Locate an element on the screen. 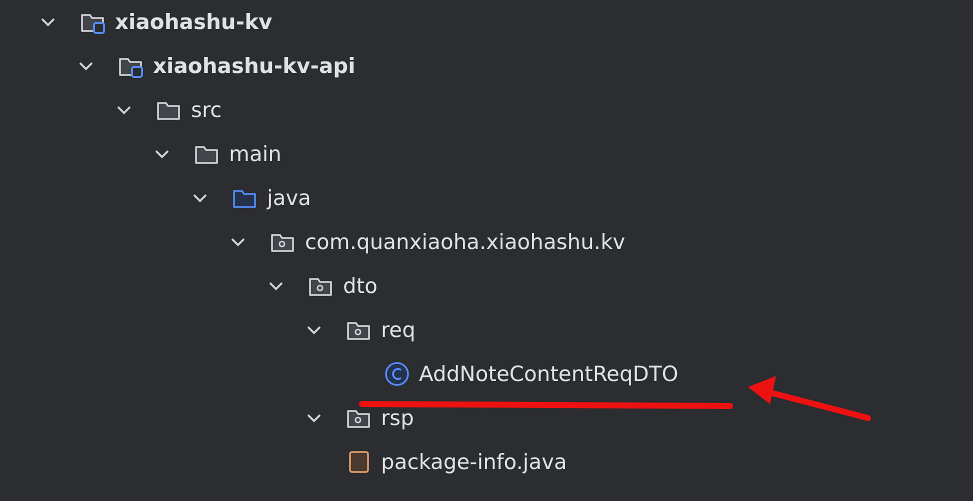  tree-item-label: rsp is located at coordinates (397, 418).